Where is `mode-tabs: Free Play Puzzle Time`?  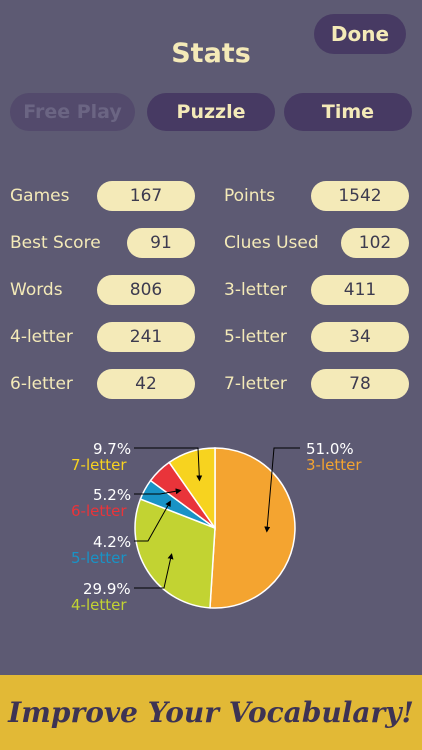
mode-tabs: Free Play Puzzle Time is located at coordinates (211, 112).